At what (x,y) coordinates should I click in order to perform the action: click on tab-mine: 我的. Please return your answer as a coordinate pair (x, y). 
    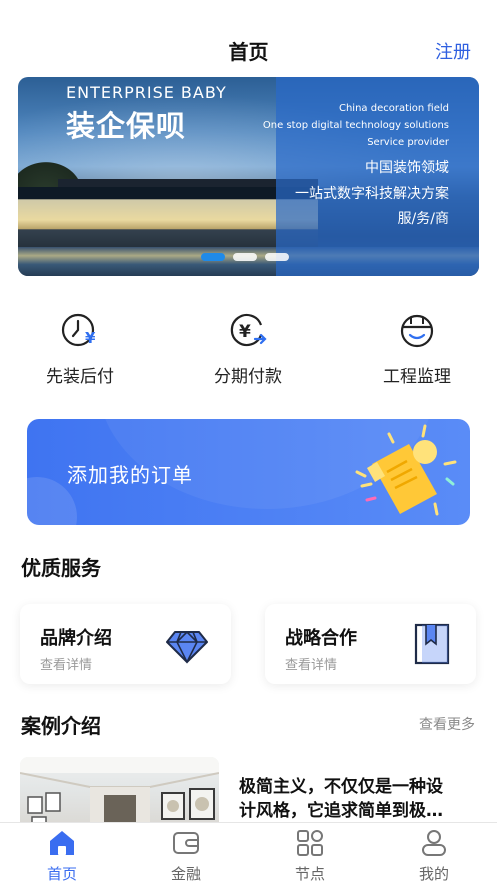
    Looking at the image, I should click on (434, 856).